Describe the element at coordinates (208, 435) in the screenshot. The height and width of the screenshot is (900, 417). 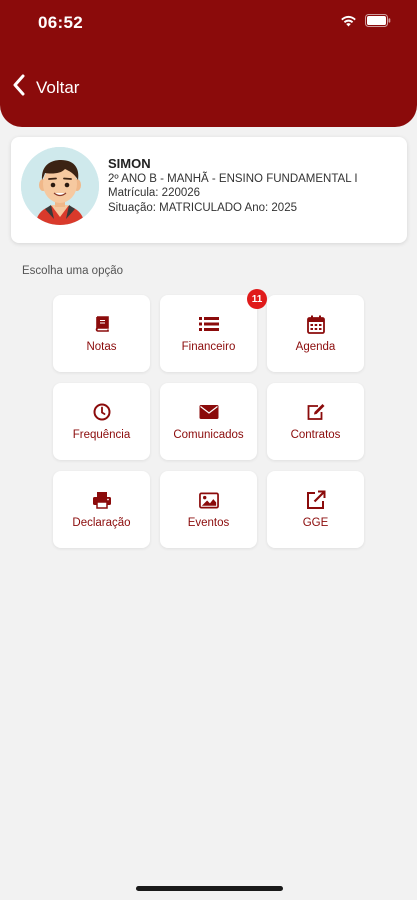
I see `tile-label-comunicados: Comunicados` at that location.